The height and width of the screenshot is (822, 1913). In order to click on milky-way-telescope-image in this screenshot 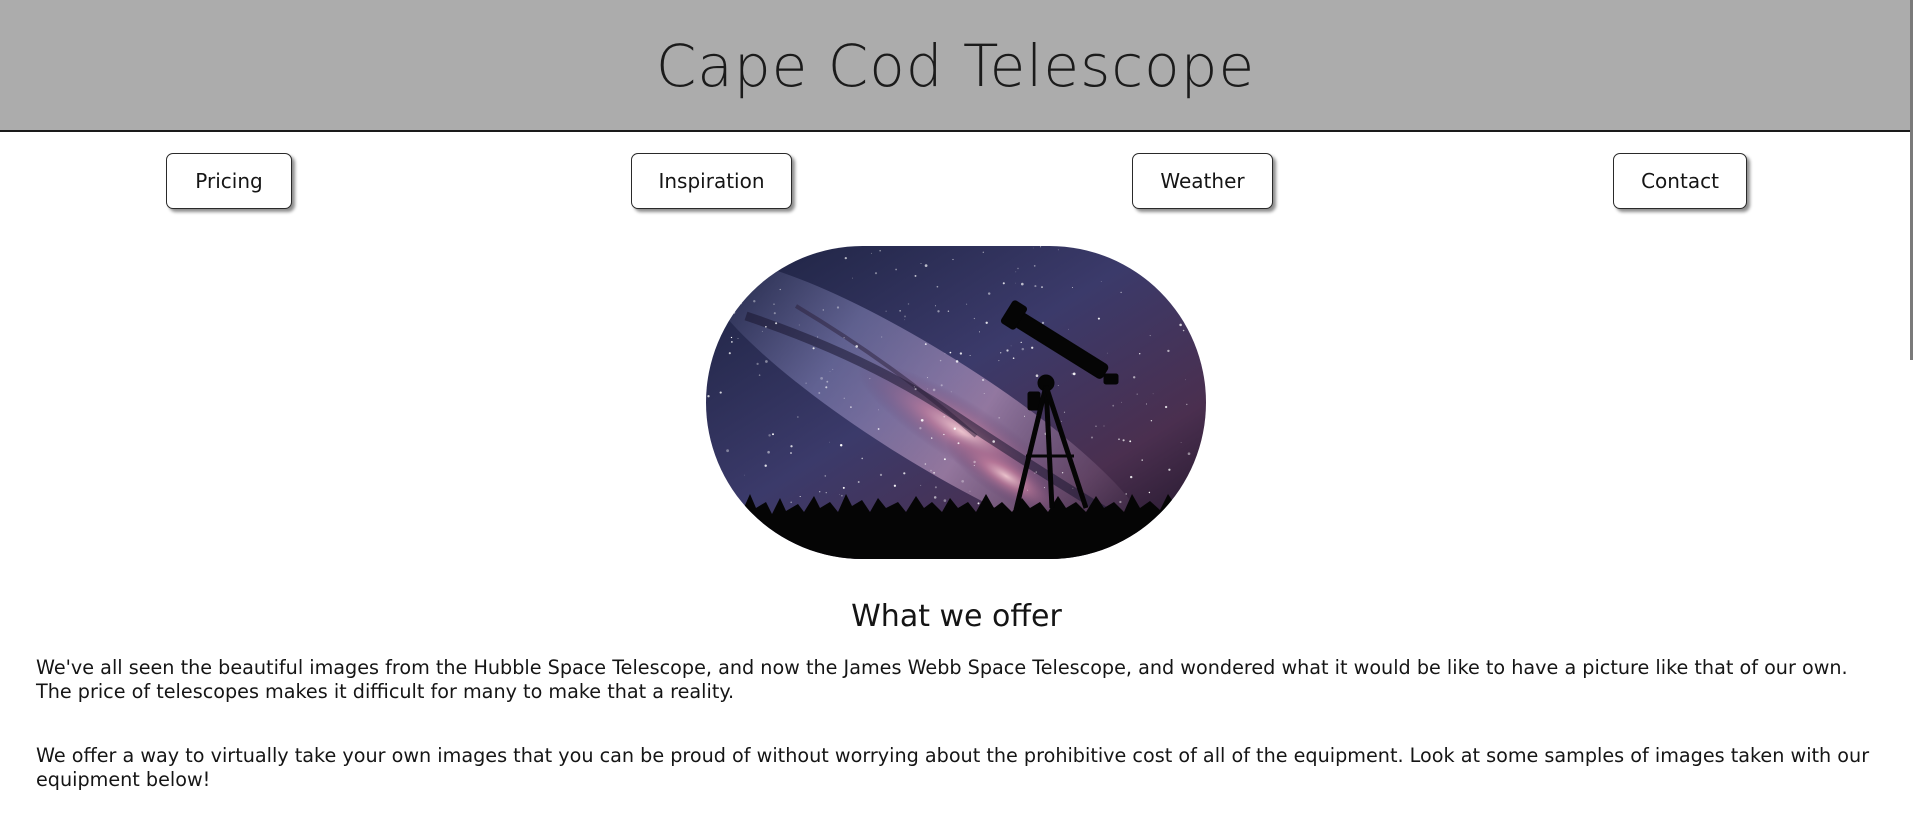, I will do `click(956, 402)`.